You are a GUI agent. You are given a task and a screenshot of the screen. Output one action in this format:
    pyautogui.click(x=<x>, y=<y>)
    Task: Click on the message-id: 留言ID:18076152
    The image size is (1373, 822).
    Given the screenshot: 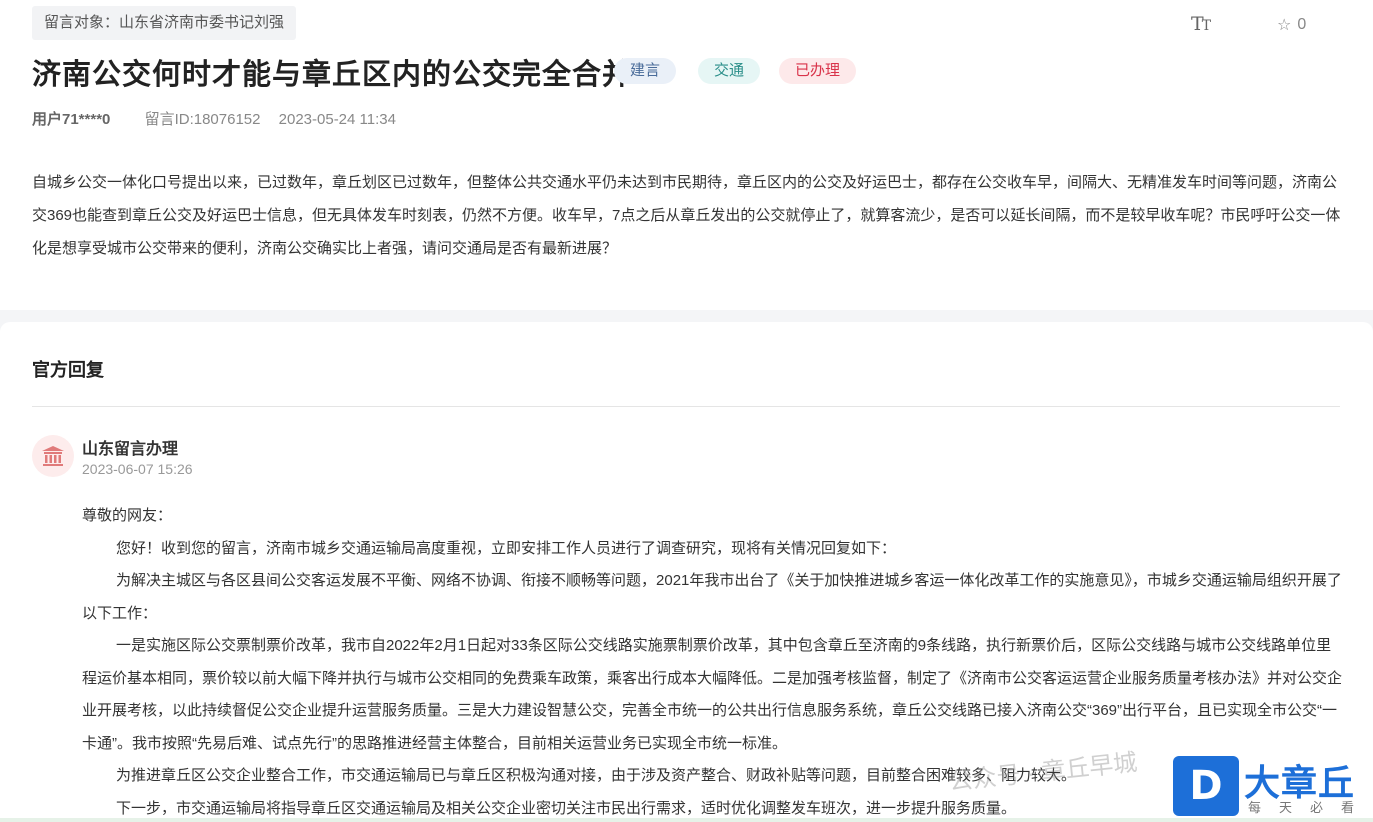 What is the action you would take?
    pyautogui.click(x=202, y=119)
    